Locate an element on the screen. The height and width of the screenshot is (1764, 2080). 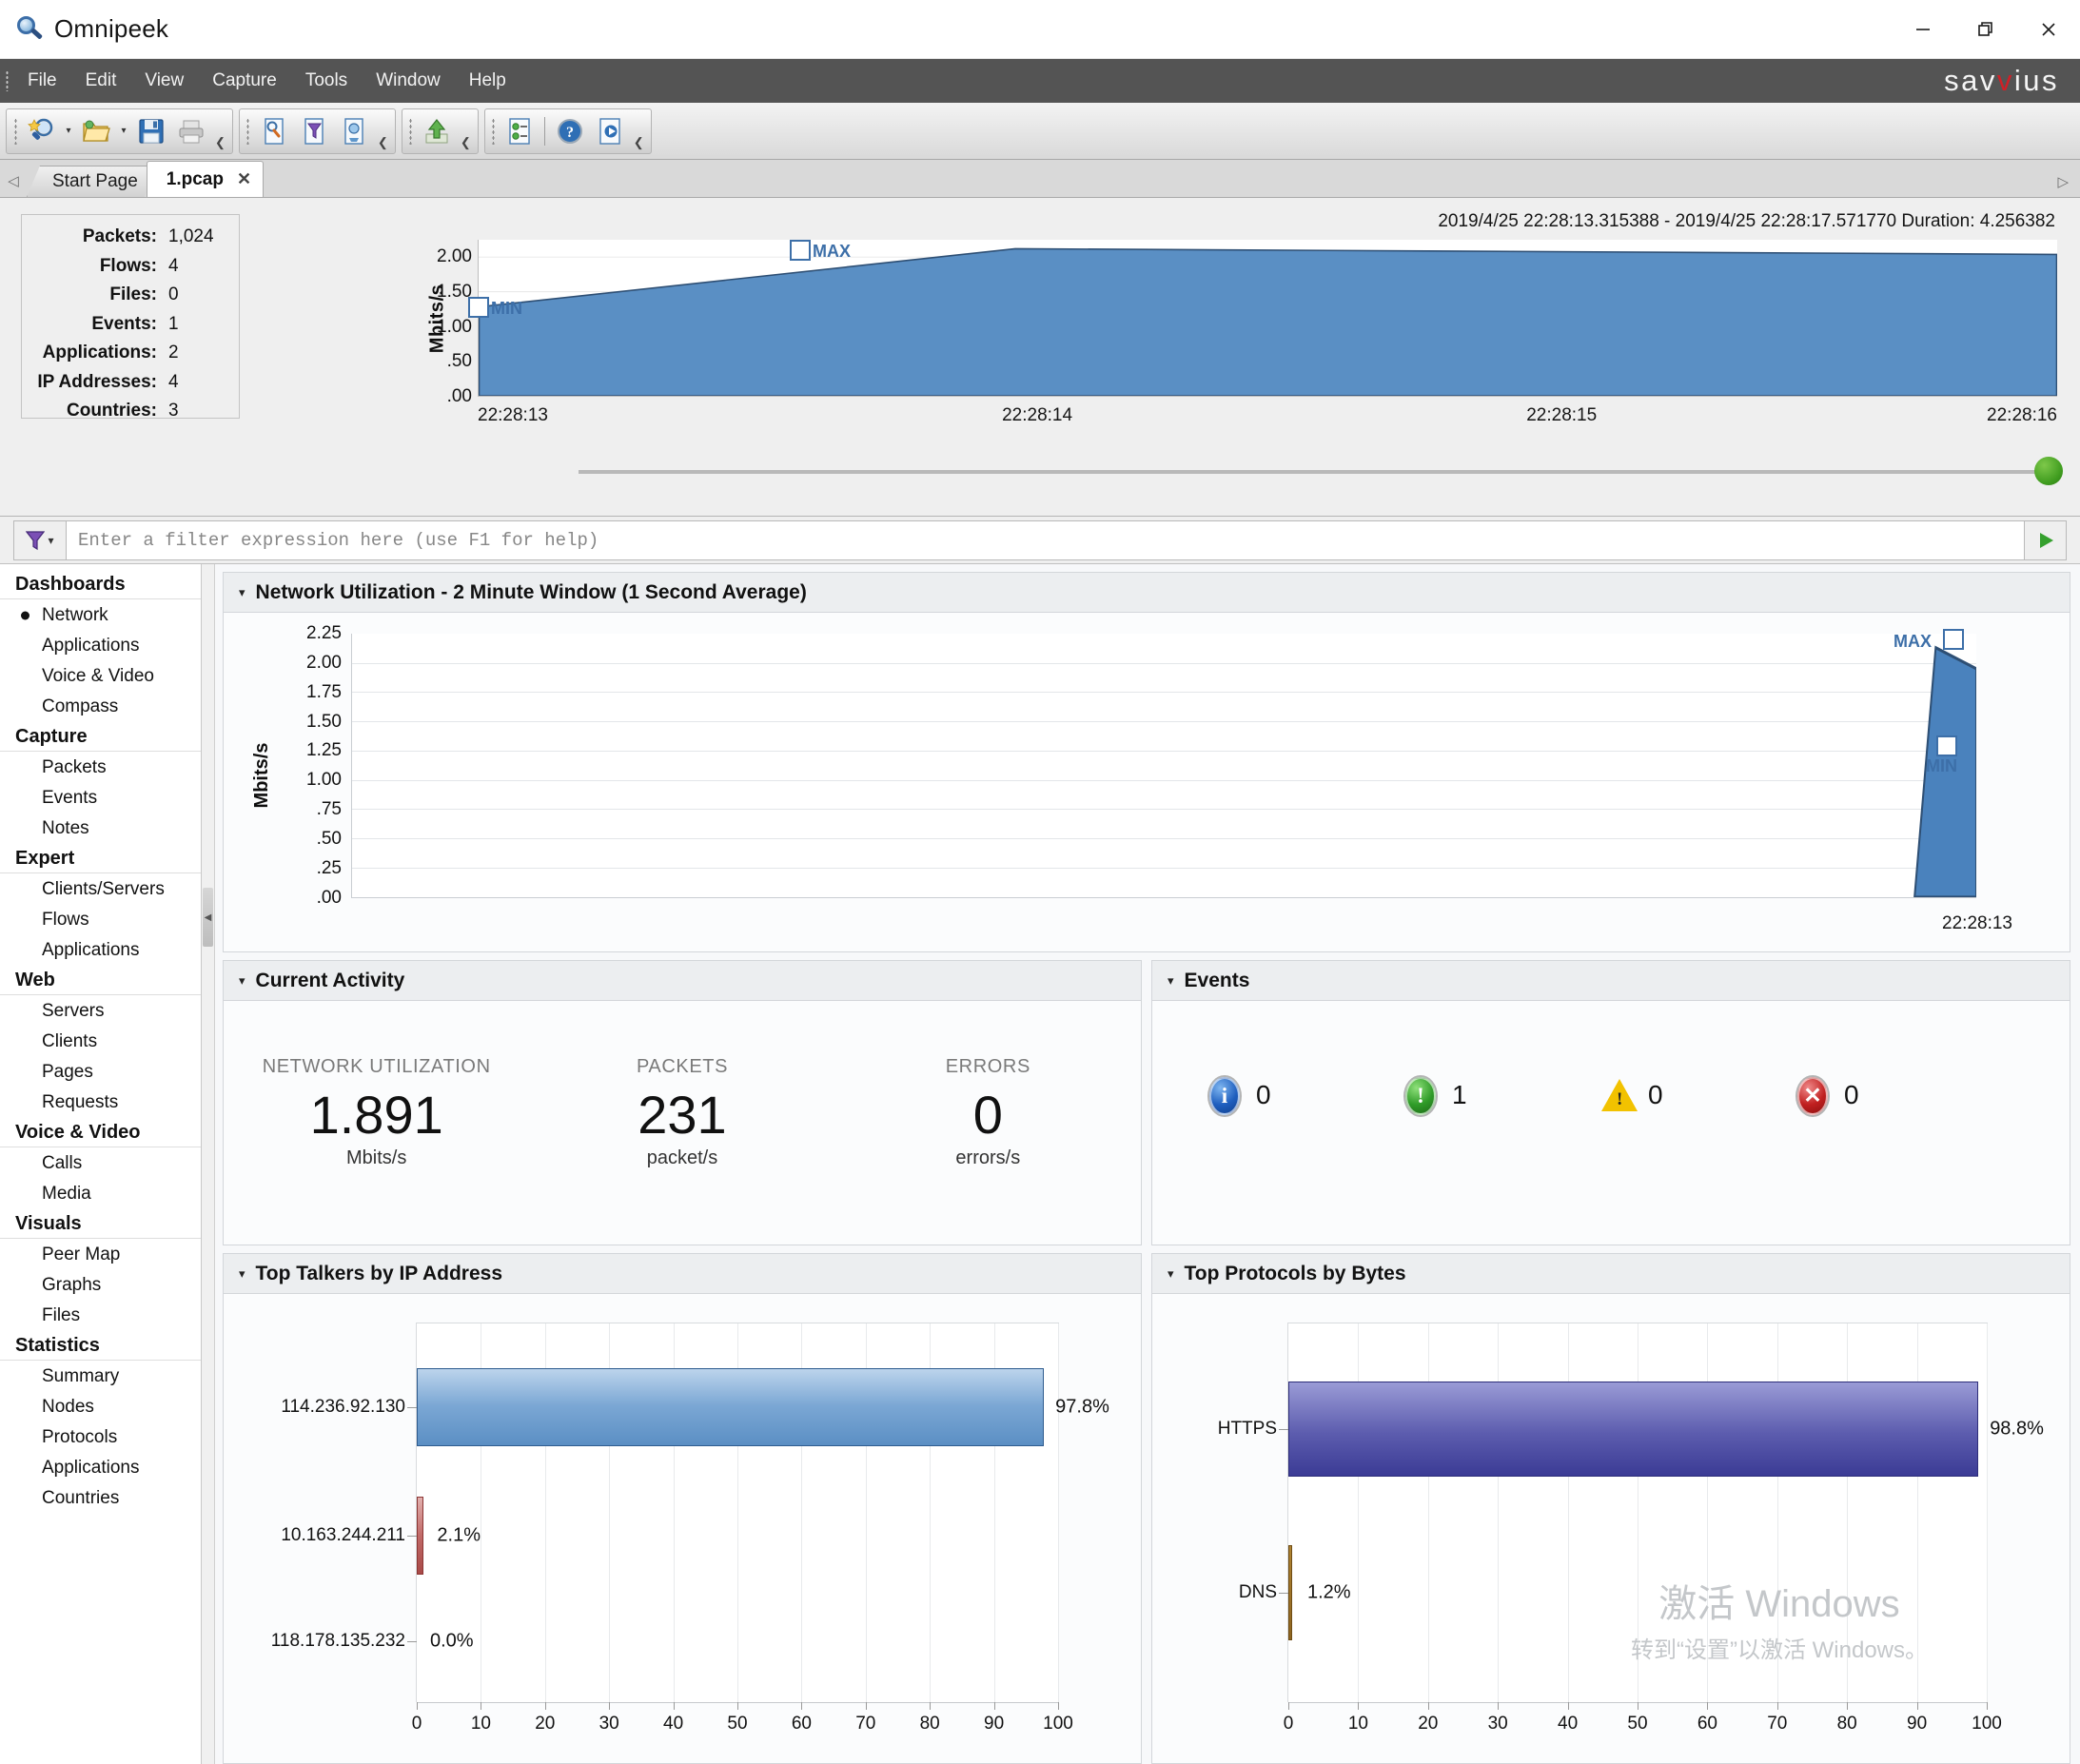
sidebar-item-pages: Pages is located at coordinates (100, 1072).